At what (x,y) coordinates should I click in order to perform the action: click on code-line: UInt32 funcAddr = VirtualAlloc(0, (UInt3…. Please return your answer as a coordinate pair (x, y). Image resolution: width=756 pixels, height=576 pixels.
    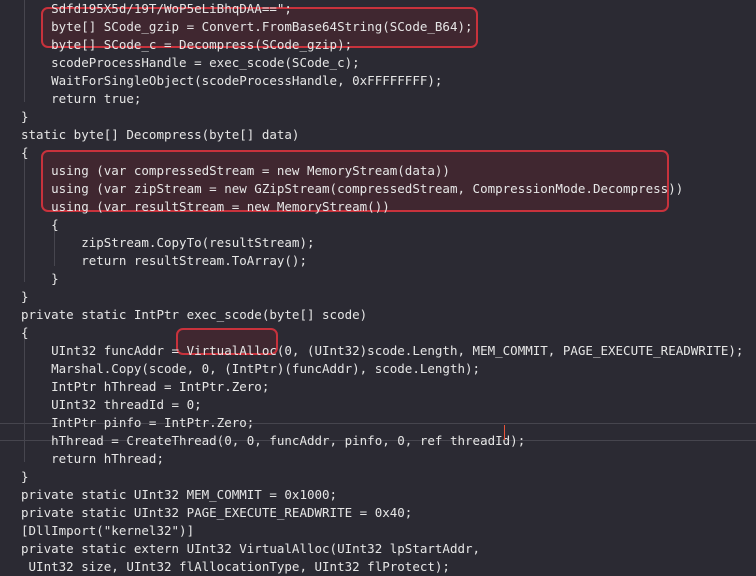
    Looking at the image, I should click on (378, 351).